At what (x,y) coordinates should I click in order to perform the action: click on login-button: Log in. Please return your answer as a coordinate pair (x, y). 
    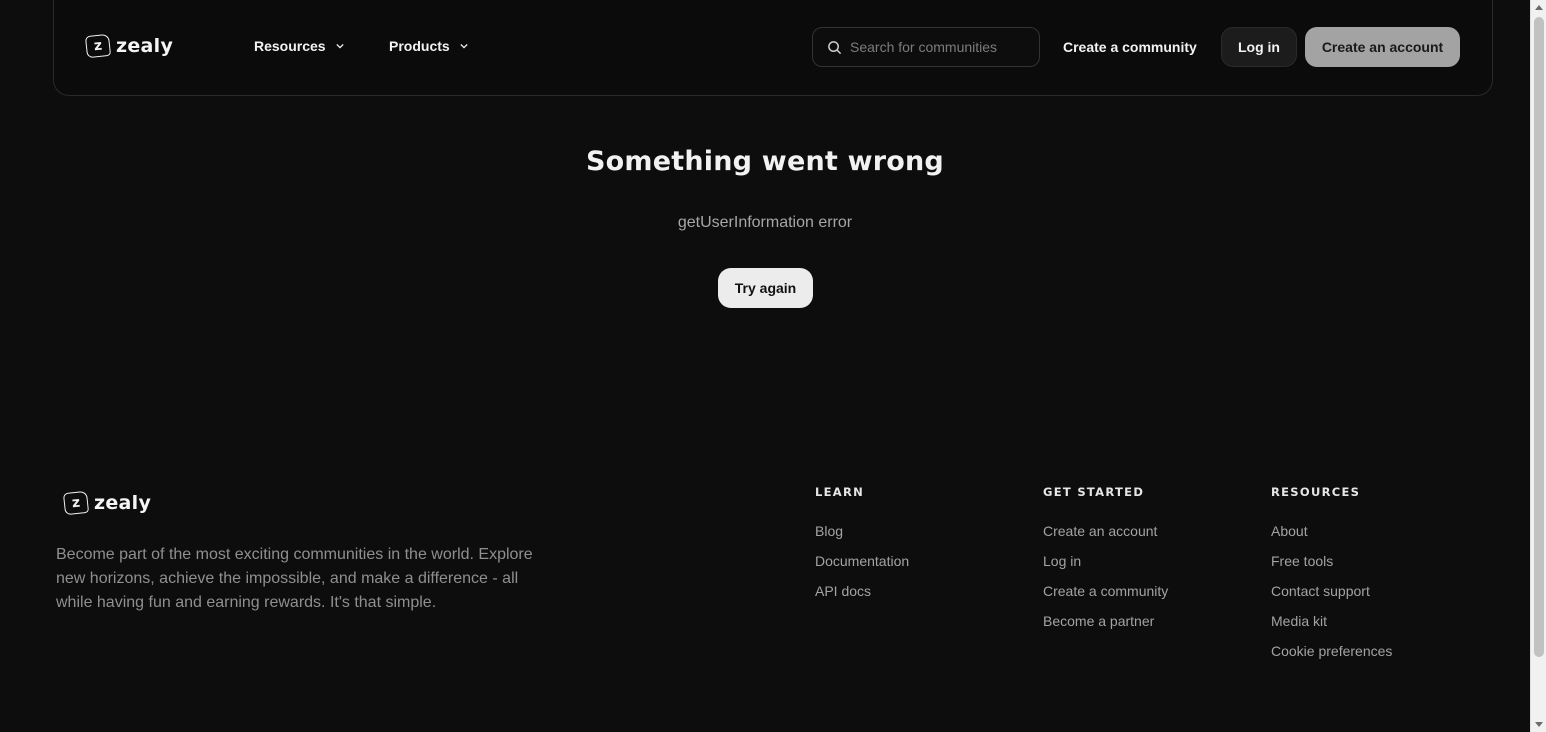
    Looking at the image, I should click on (1259, 47).